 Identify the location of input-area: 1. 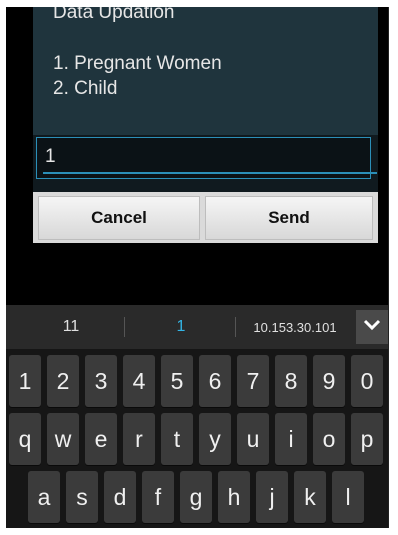
(205, 163).